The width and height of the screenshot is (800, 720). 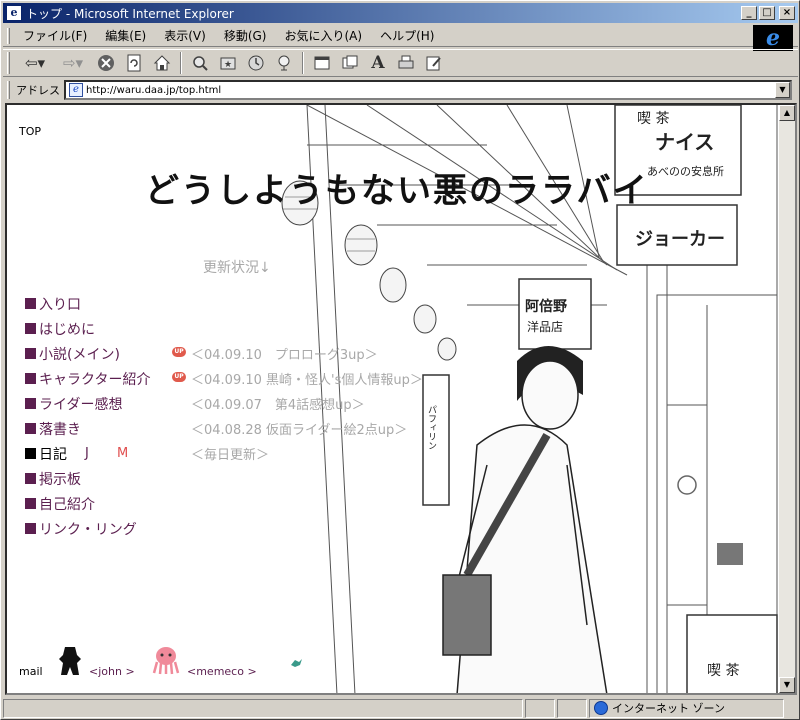 I want to click on toolbar-separator, so click(x=181, y=63).